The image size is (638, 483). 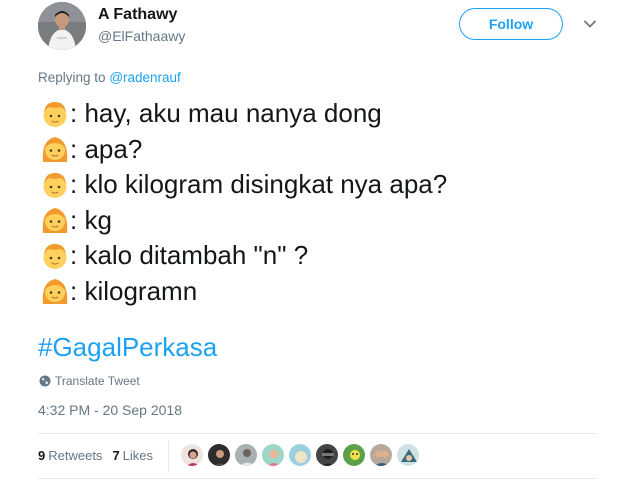 What do you see at coordinates (137, 15) in the screenshot?
I see `user-display-name: A Fathawy` at bounding box center [137, 15].